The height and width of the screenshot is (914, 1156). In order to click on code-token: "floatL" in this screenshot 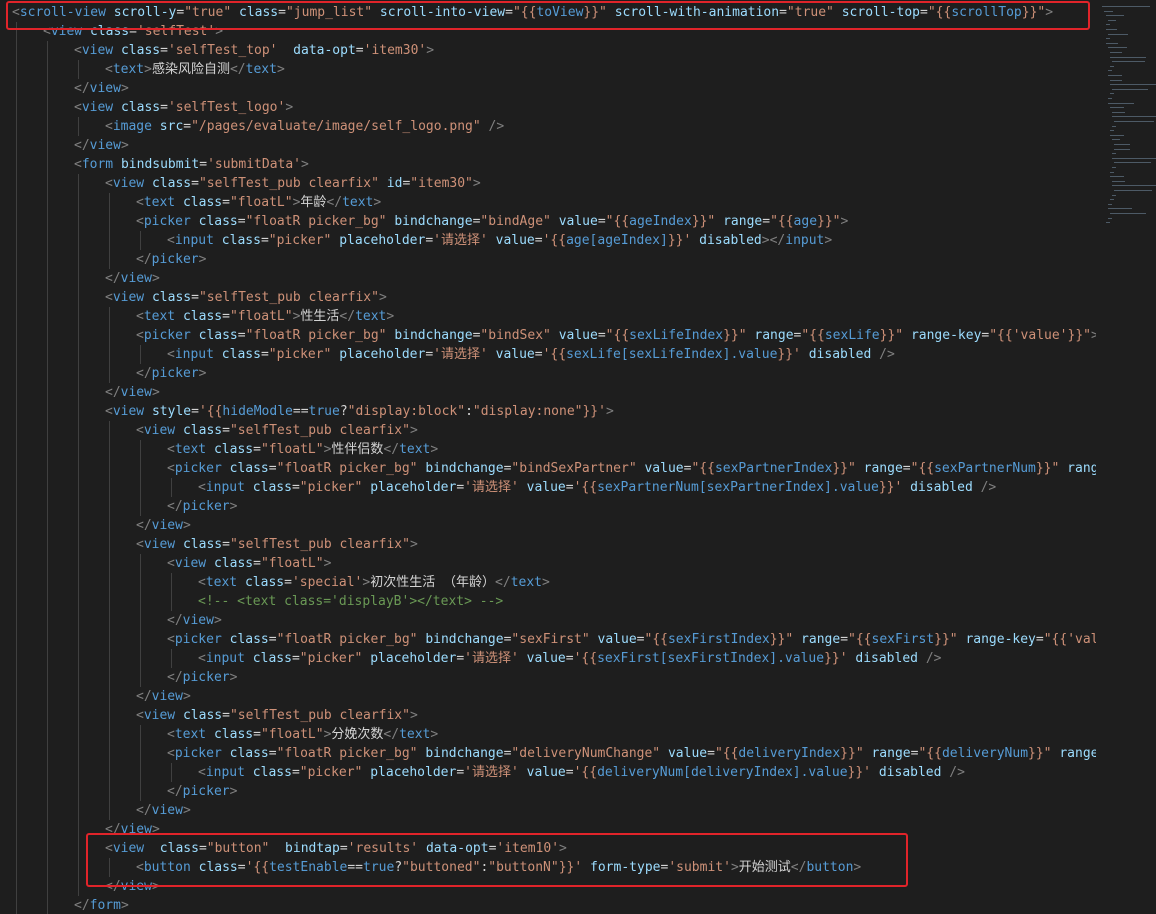, I will do `click(292, 449)`.